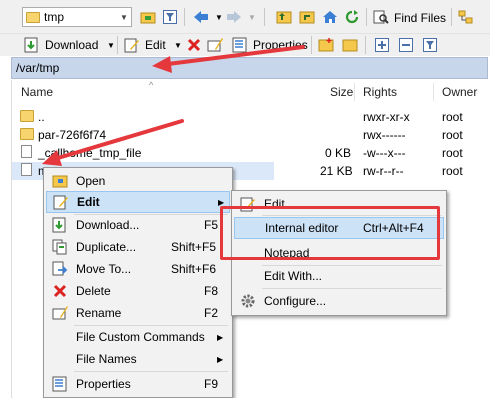 This screenshot has width=490, height=398. I want to click on tree-icon, so click(466, 17).